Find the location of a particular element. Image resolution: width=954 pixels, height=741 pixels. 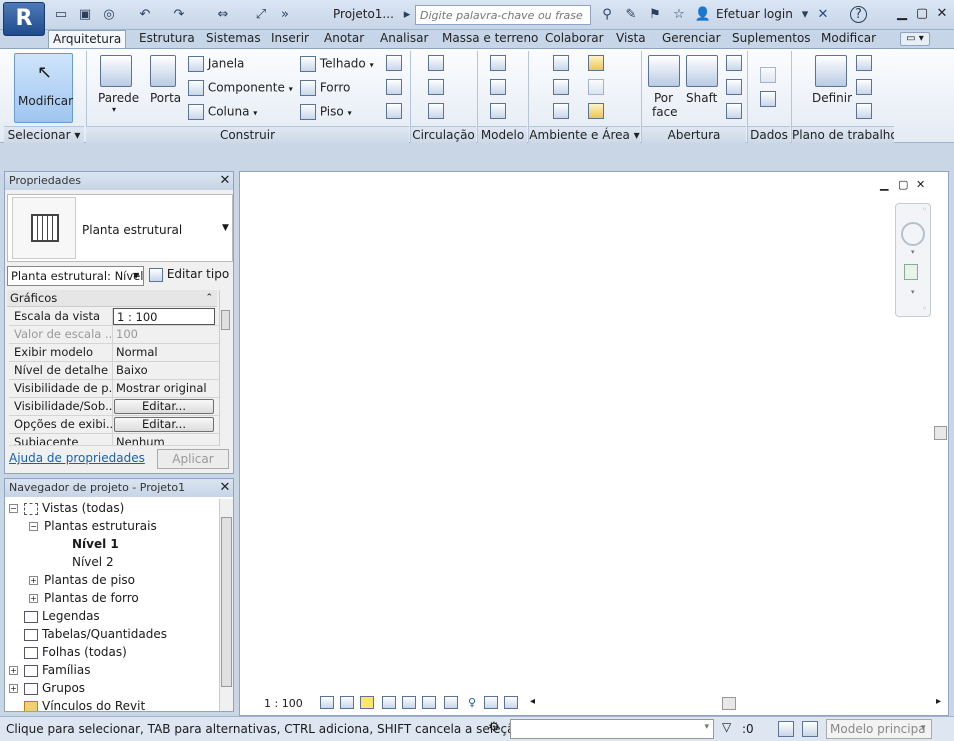

dimension-icon: ⤢ is located at coordinates (261, 15).